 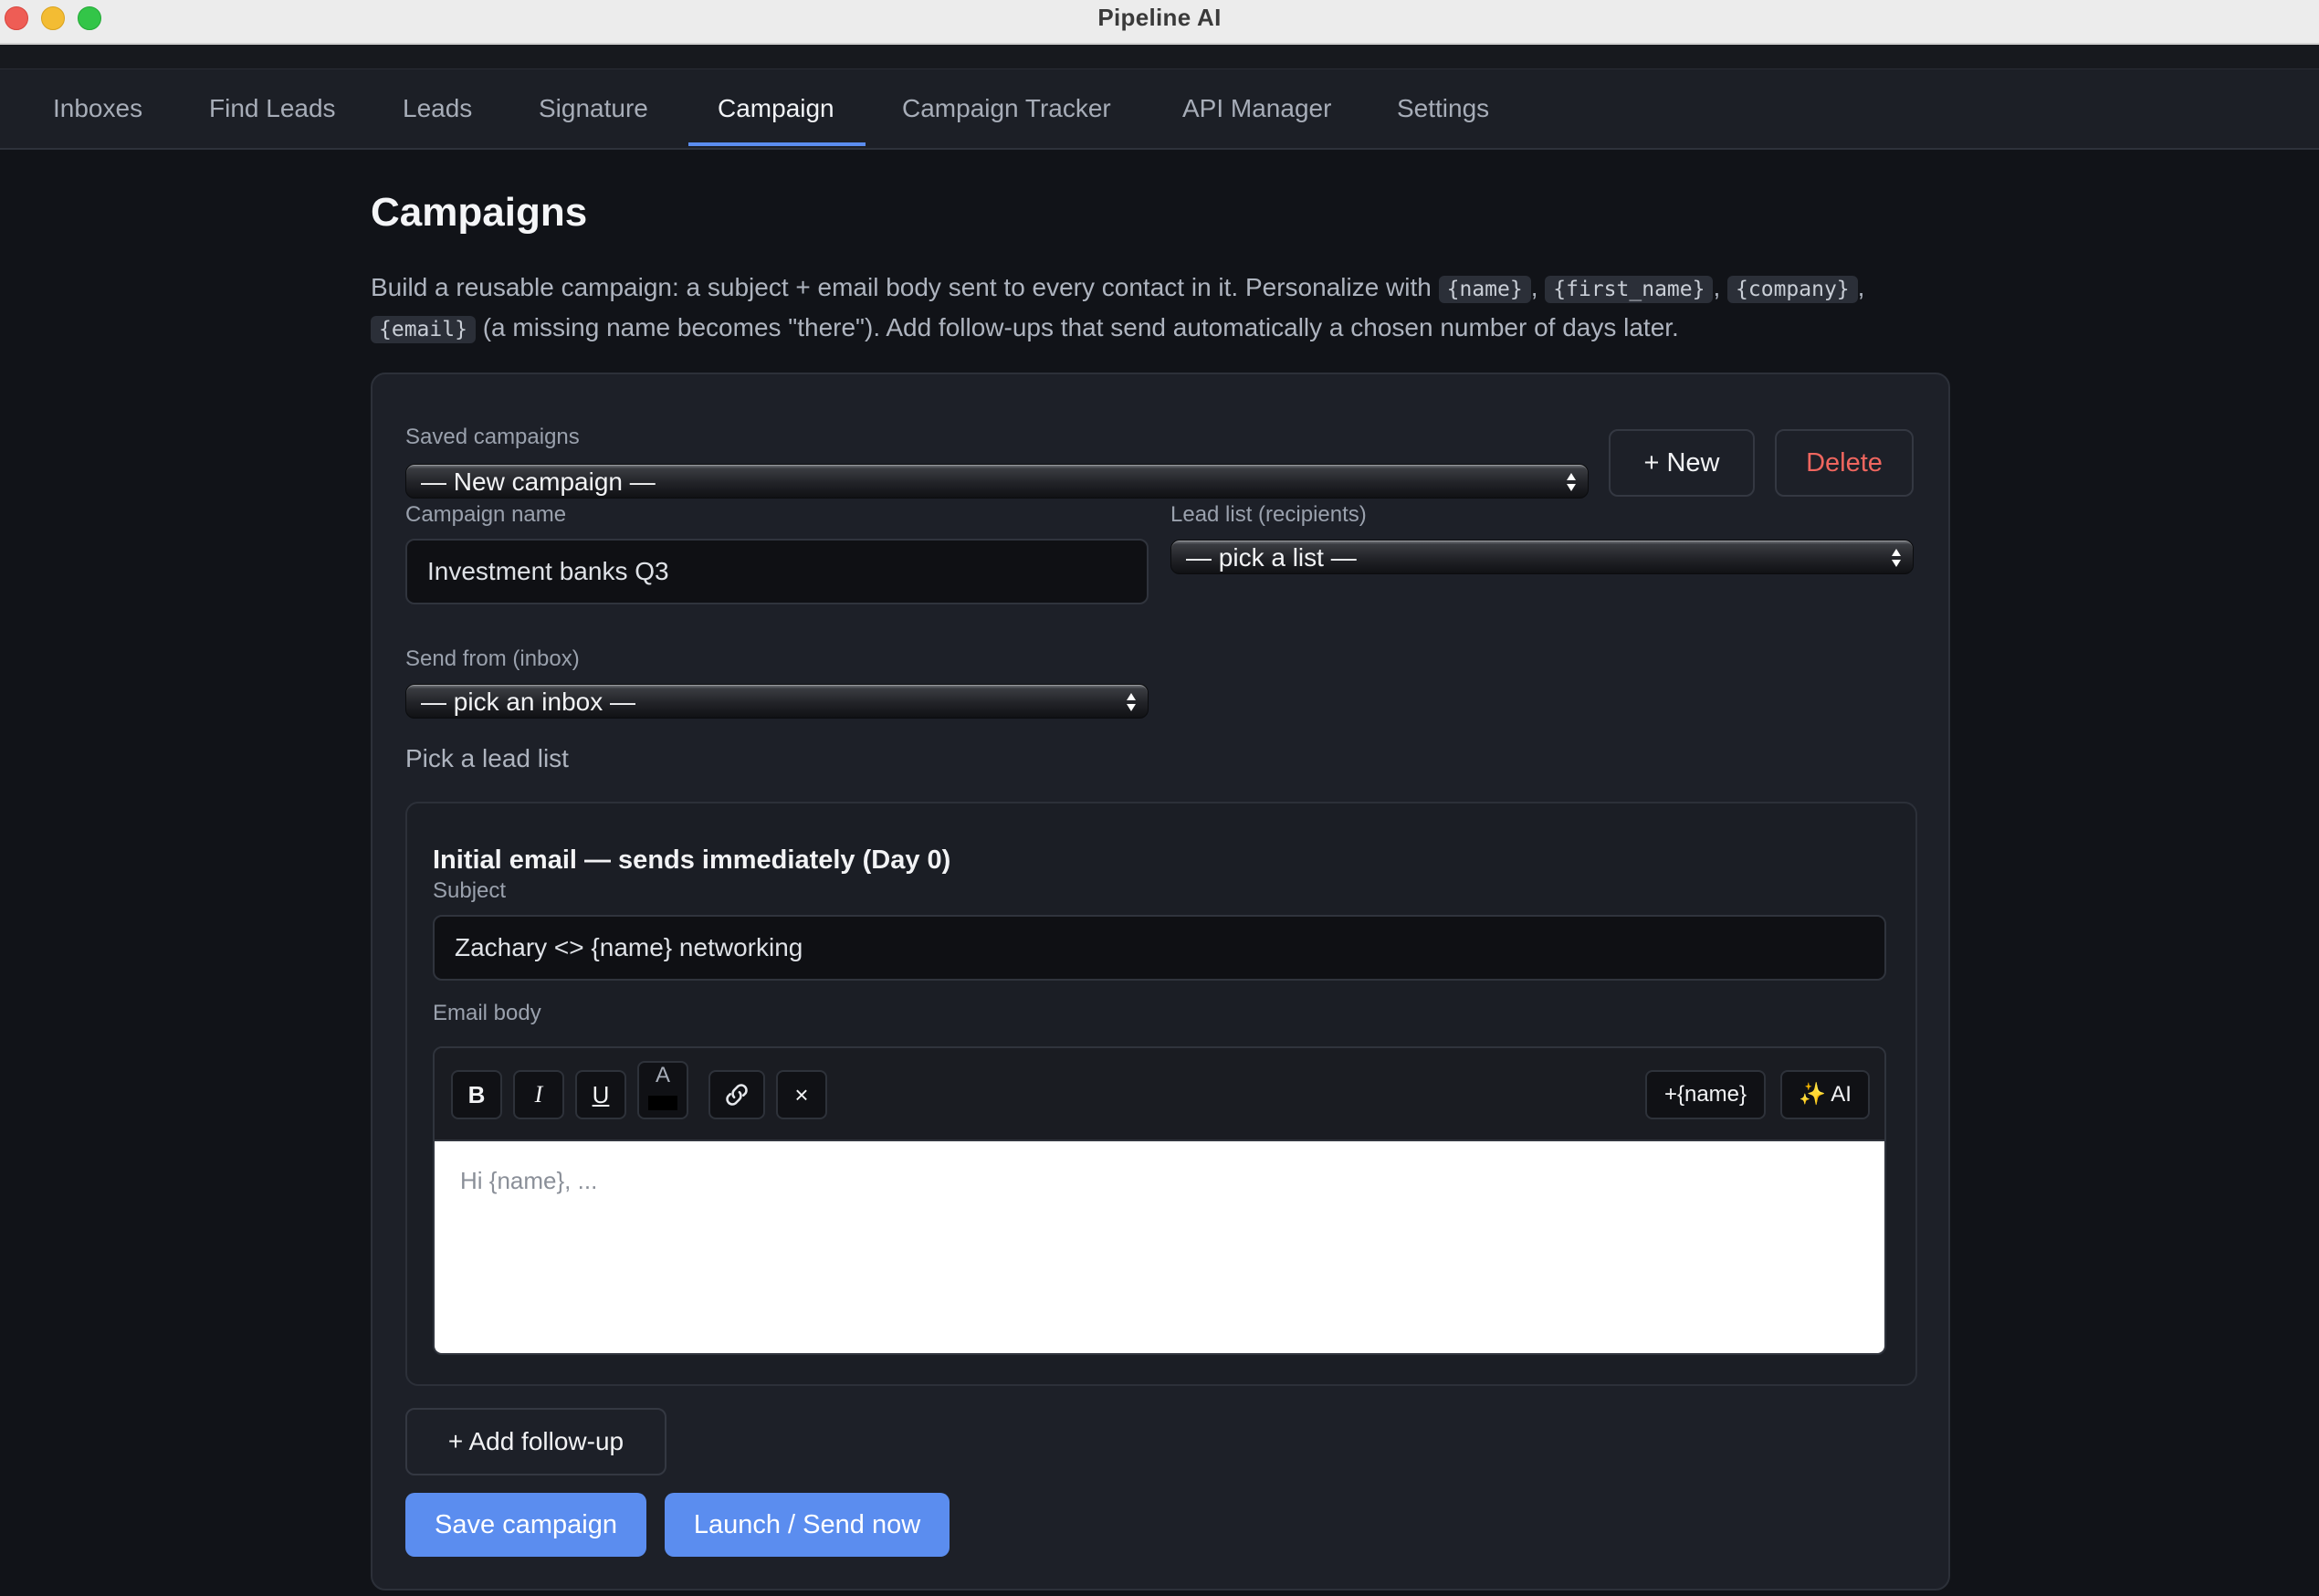 I want to click on text-color-button: A, so click(x=663, y=1090).